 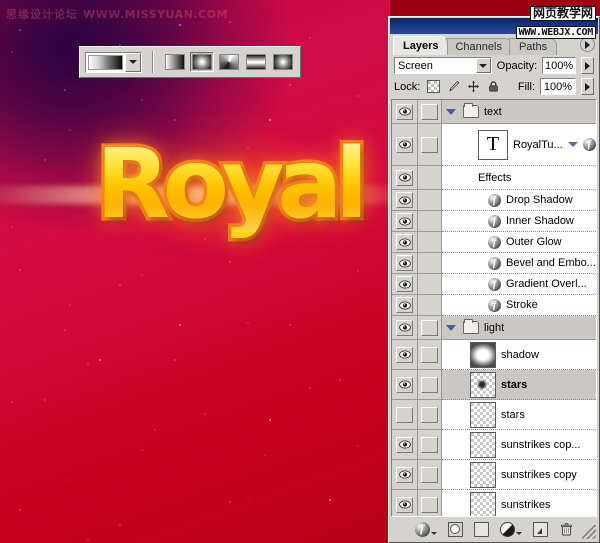 I want to click on radial-gradient-button, so click(x=202, y=62).